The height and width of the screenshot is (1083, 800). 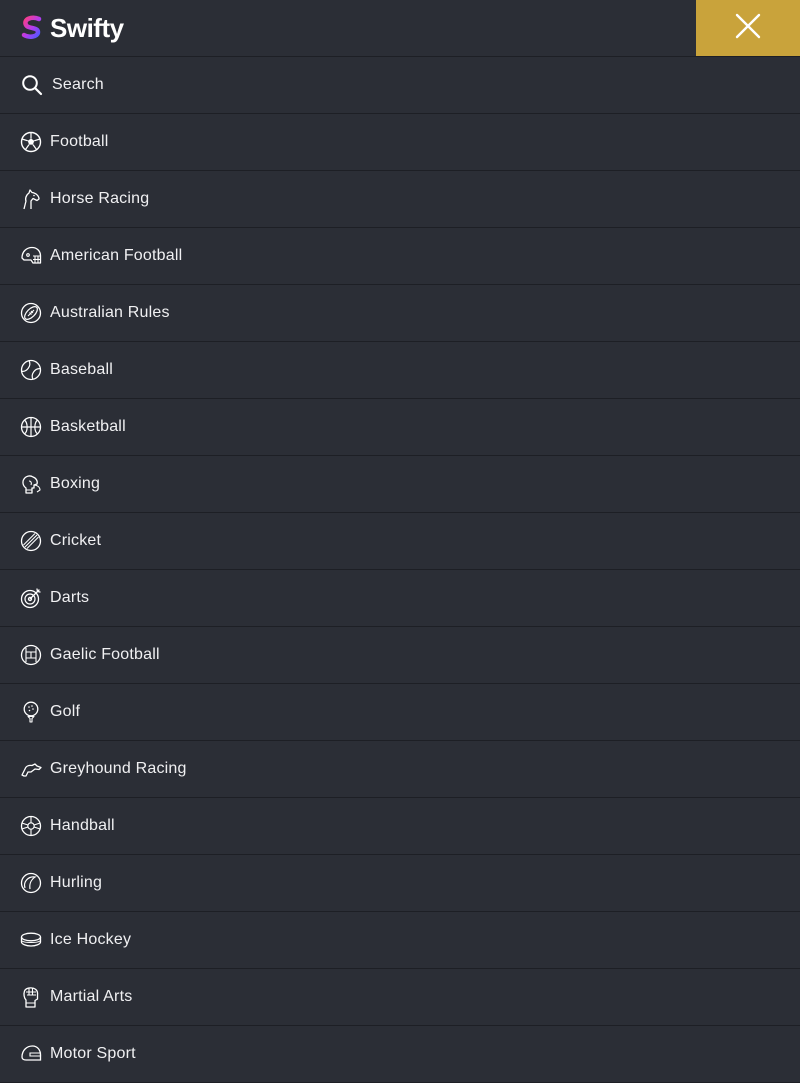 What do you see at coordinates (76, 882) in the screenshot?
I see `sport-item-label: Hurling` at bounding box center [76, 882].